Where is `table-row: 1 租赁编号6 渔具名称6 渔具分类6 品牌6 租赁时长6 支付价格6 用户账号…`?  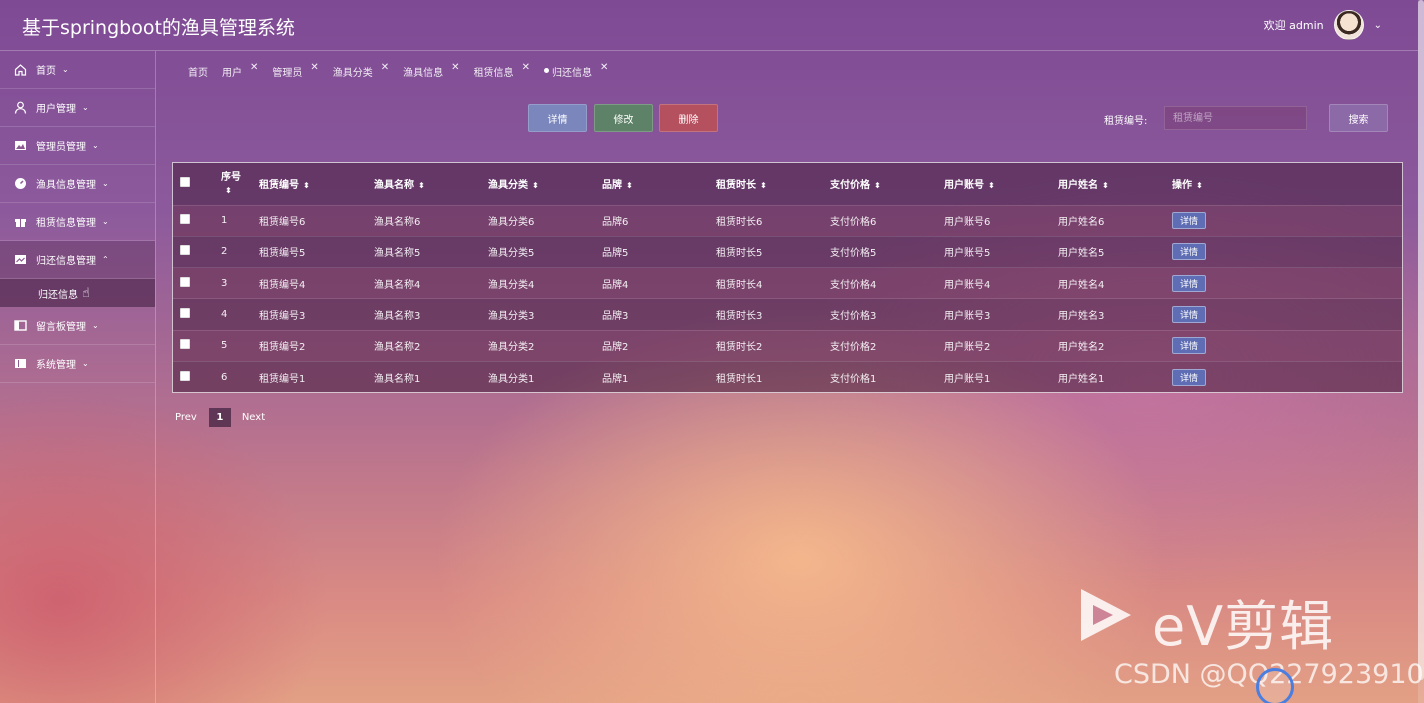
table-row: 1 租赁编号6 渔具名称6 渔具分类6 品牌6 租赁时长6 支付价格6 用户账号… is located at coordinates (787, 221).